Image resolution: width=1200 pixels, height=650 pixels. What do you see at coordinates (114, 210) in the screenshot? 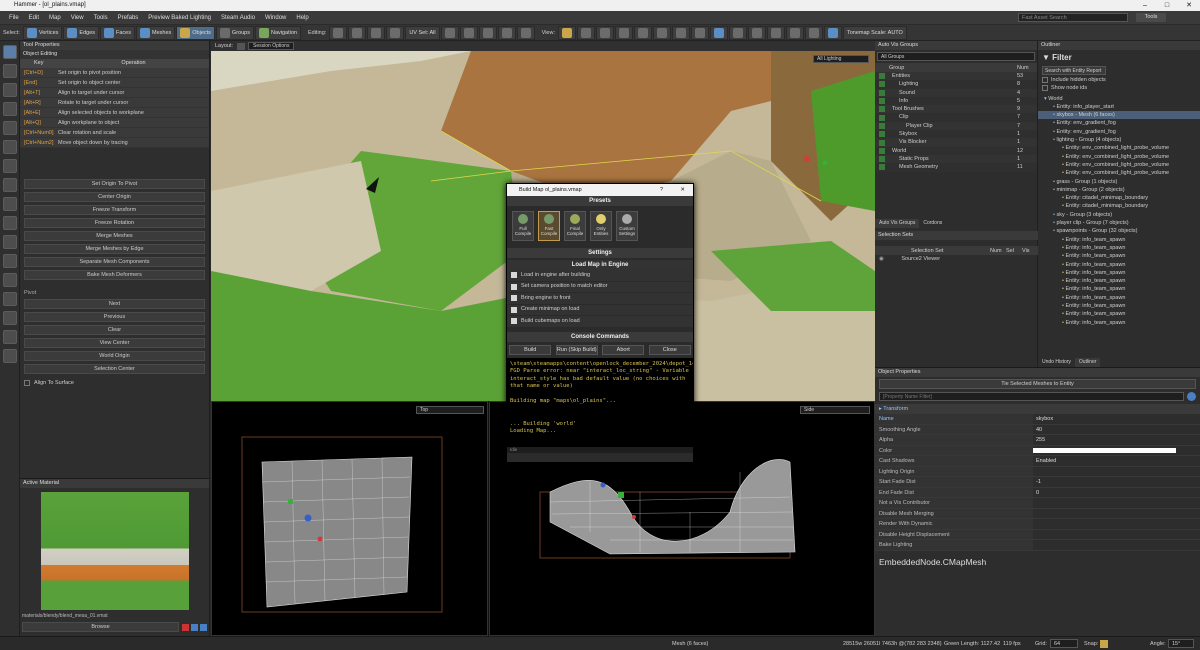
I see `freeze-transform-button: Freeze Transform` at bounding box center [114, 210].